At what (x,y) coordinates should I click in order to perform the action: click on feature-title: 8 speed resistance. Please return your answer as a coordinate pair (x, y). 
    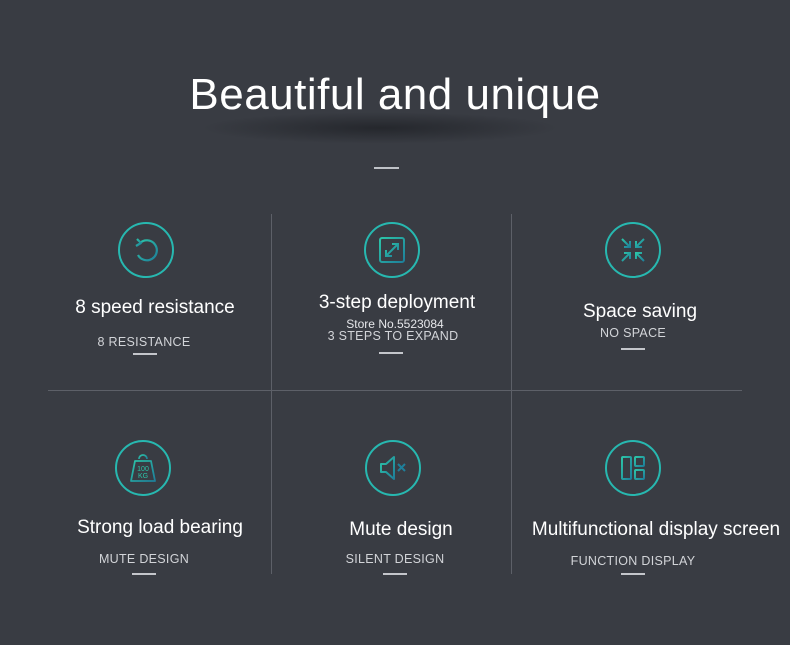
    Looking at the image, I should click on (155, 307).